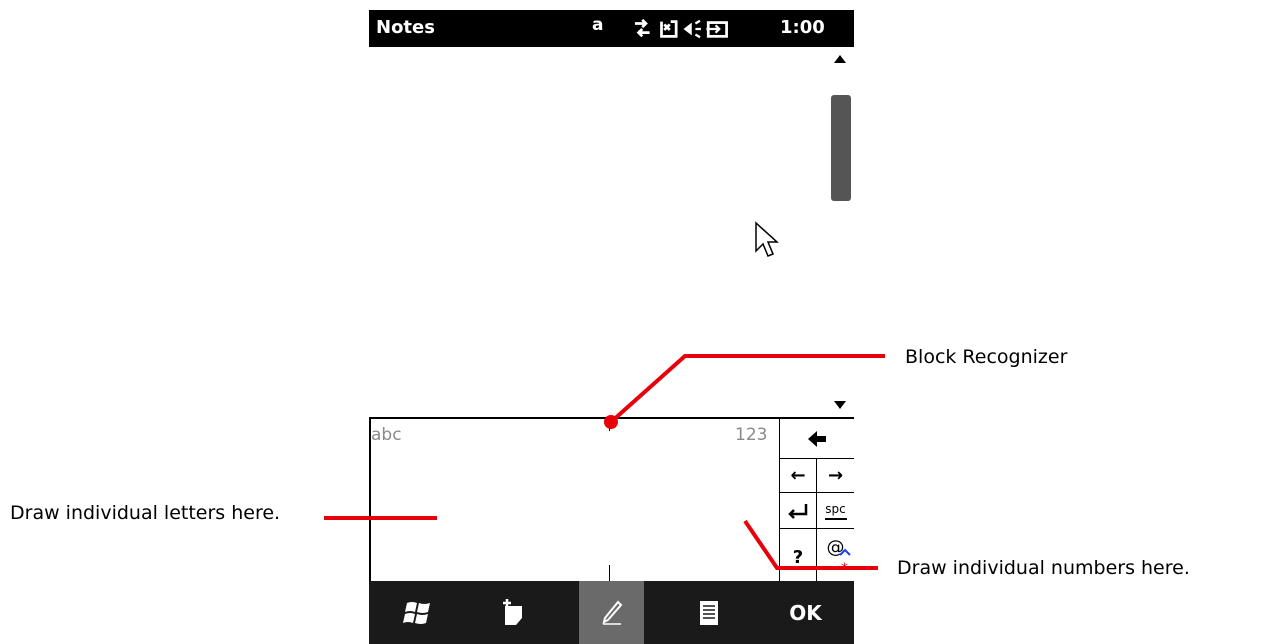  What do you see at coordinates (145, 513) in the screenshot?
I see `letters-annotation: Draw individual letters here.` at bounding box center [145, 513].